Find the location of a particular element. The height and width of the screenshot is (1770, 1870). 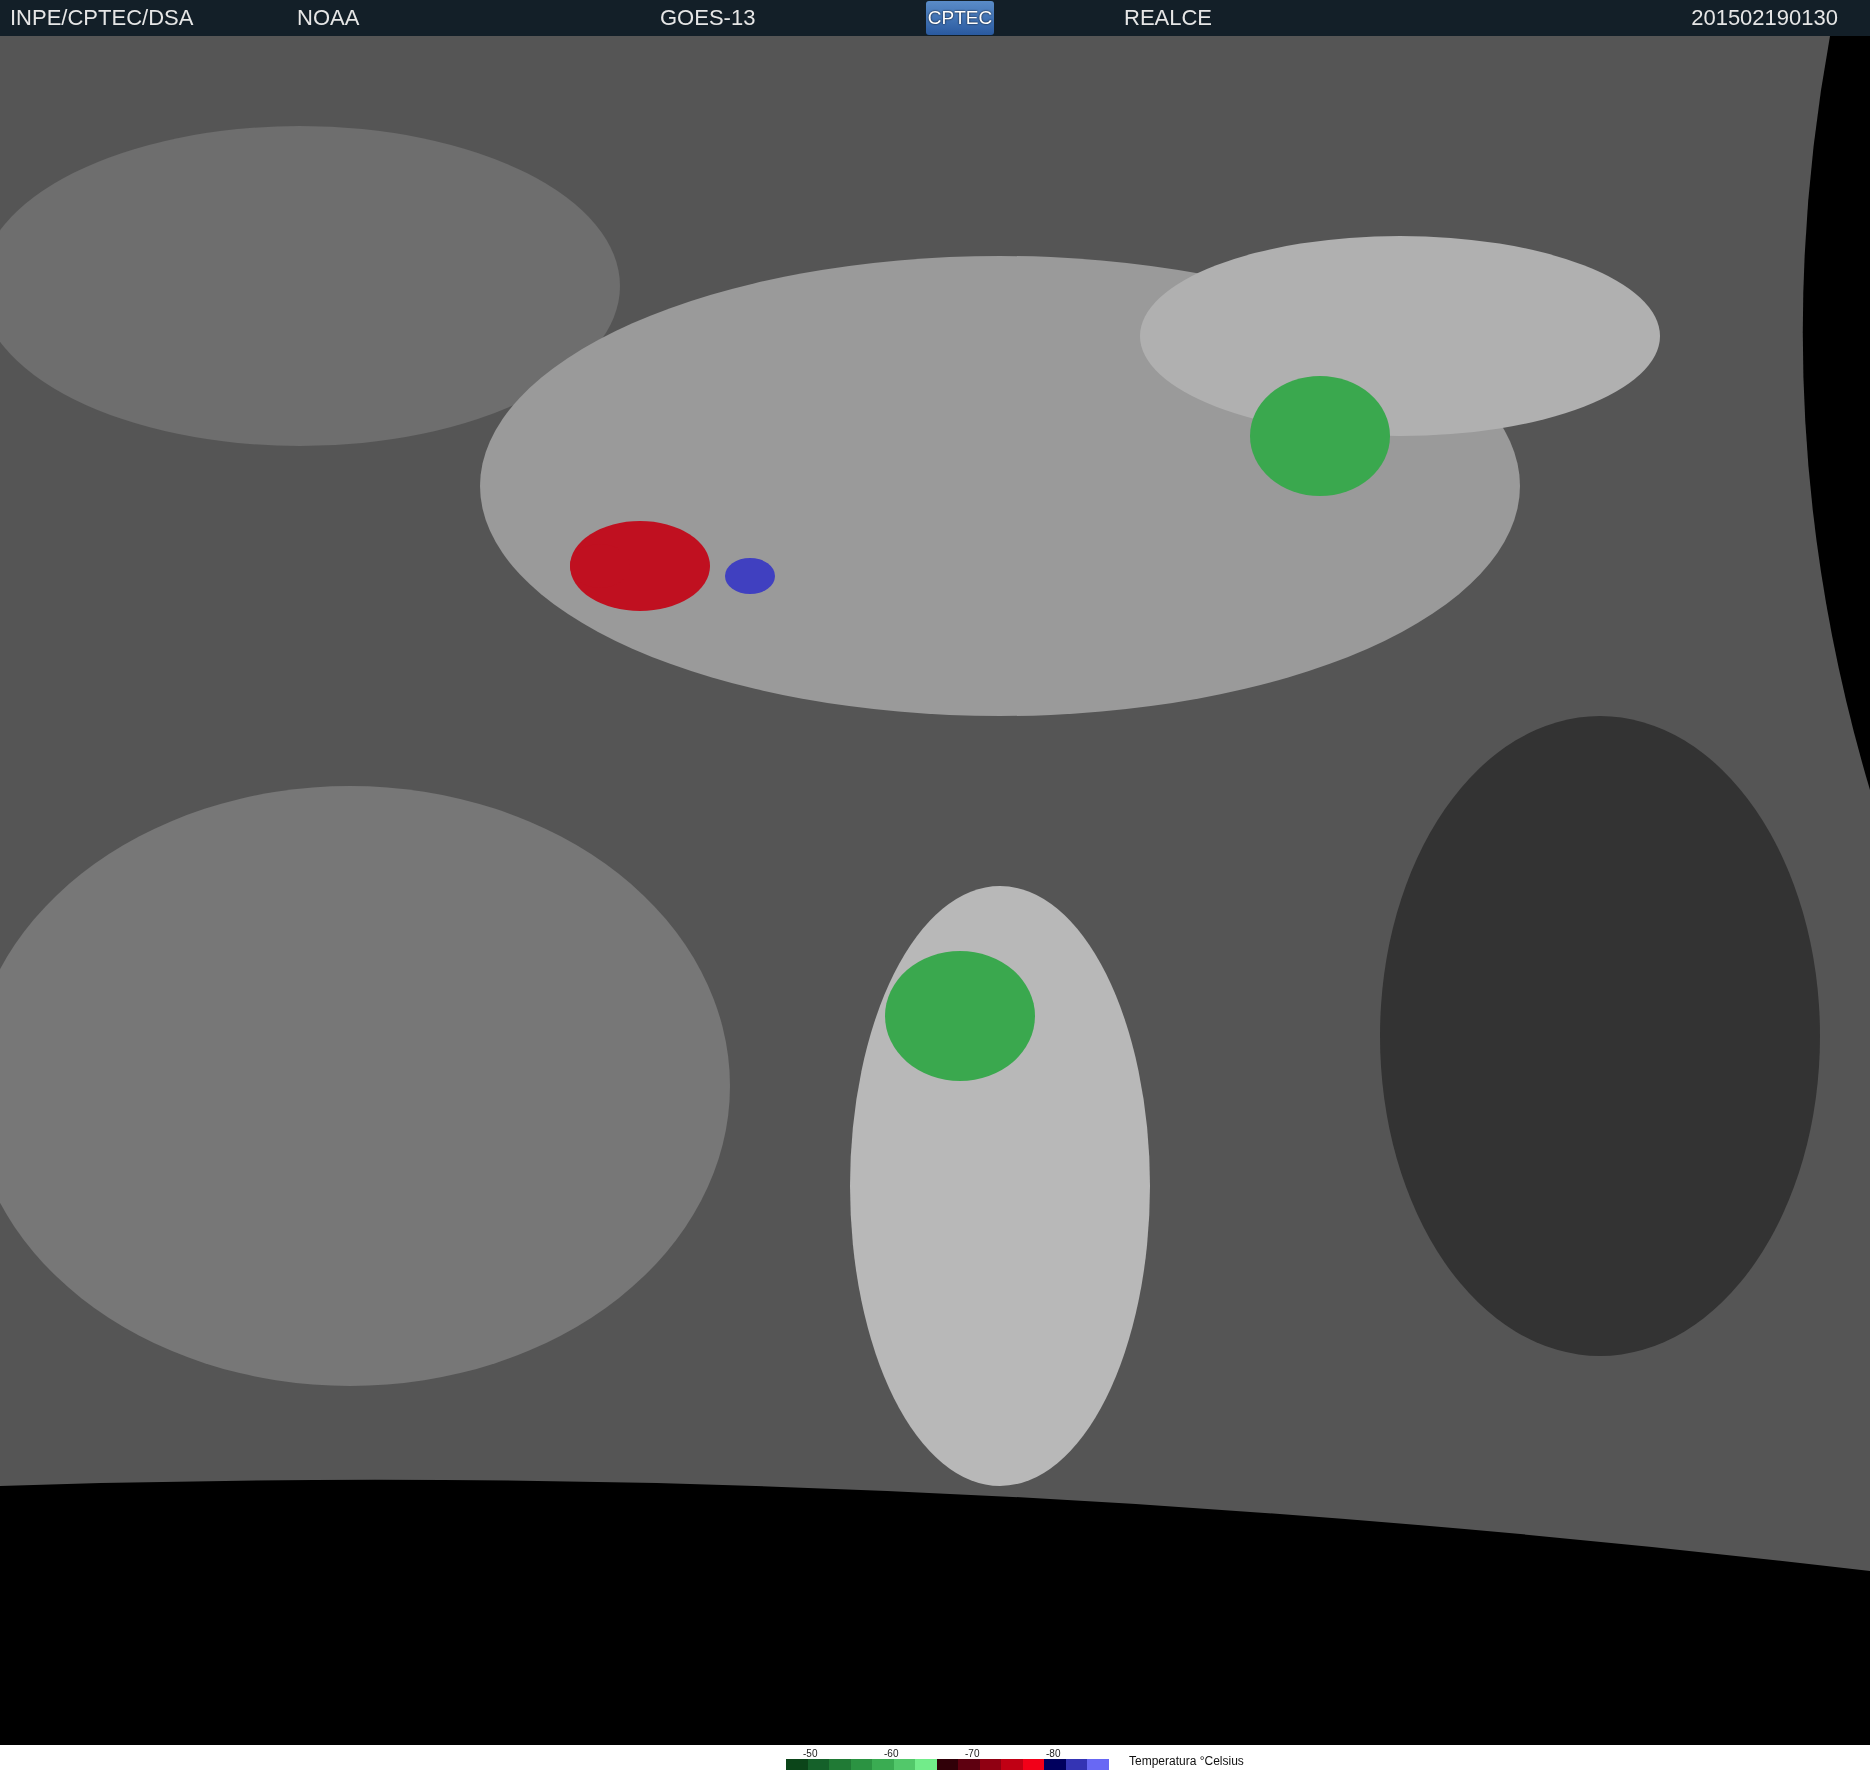

scale-tick-label: -80 is located at coordinates (1054, 1753).